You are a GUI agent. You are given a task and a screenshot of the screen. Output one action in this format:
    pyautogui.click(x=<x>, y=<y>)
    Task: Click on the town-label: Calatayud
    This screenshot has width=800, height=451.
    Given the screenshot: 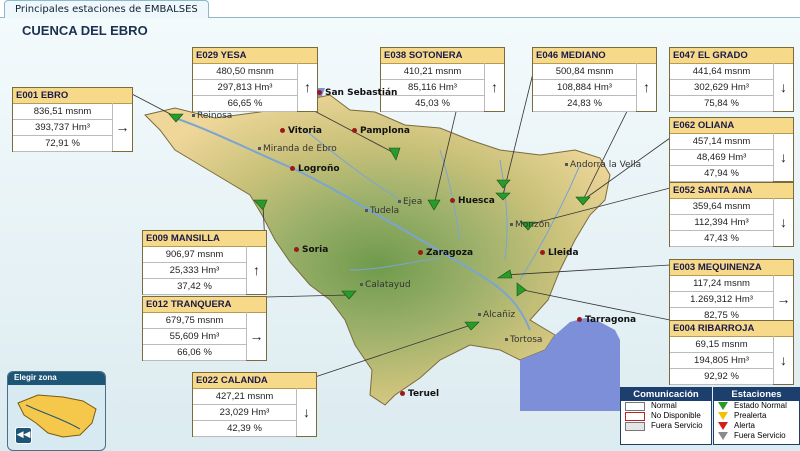 What is the action you would take?
    pyautogui.click(x=385, y=285)
    